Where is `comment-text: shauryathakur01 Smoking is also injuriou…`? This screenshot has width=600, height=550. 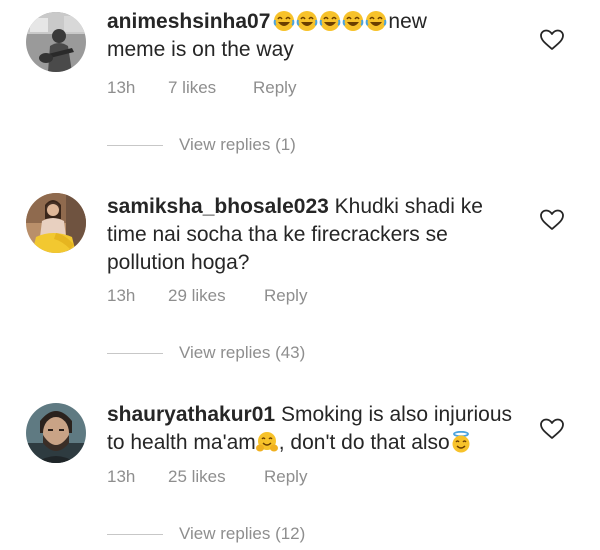
comment-text: shauryathakur01 Smoking is also injuriou… is located at coordinates (317, 429).